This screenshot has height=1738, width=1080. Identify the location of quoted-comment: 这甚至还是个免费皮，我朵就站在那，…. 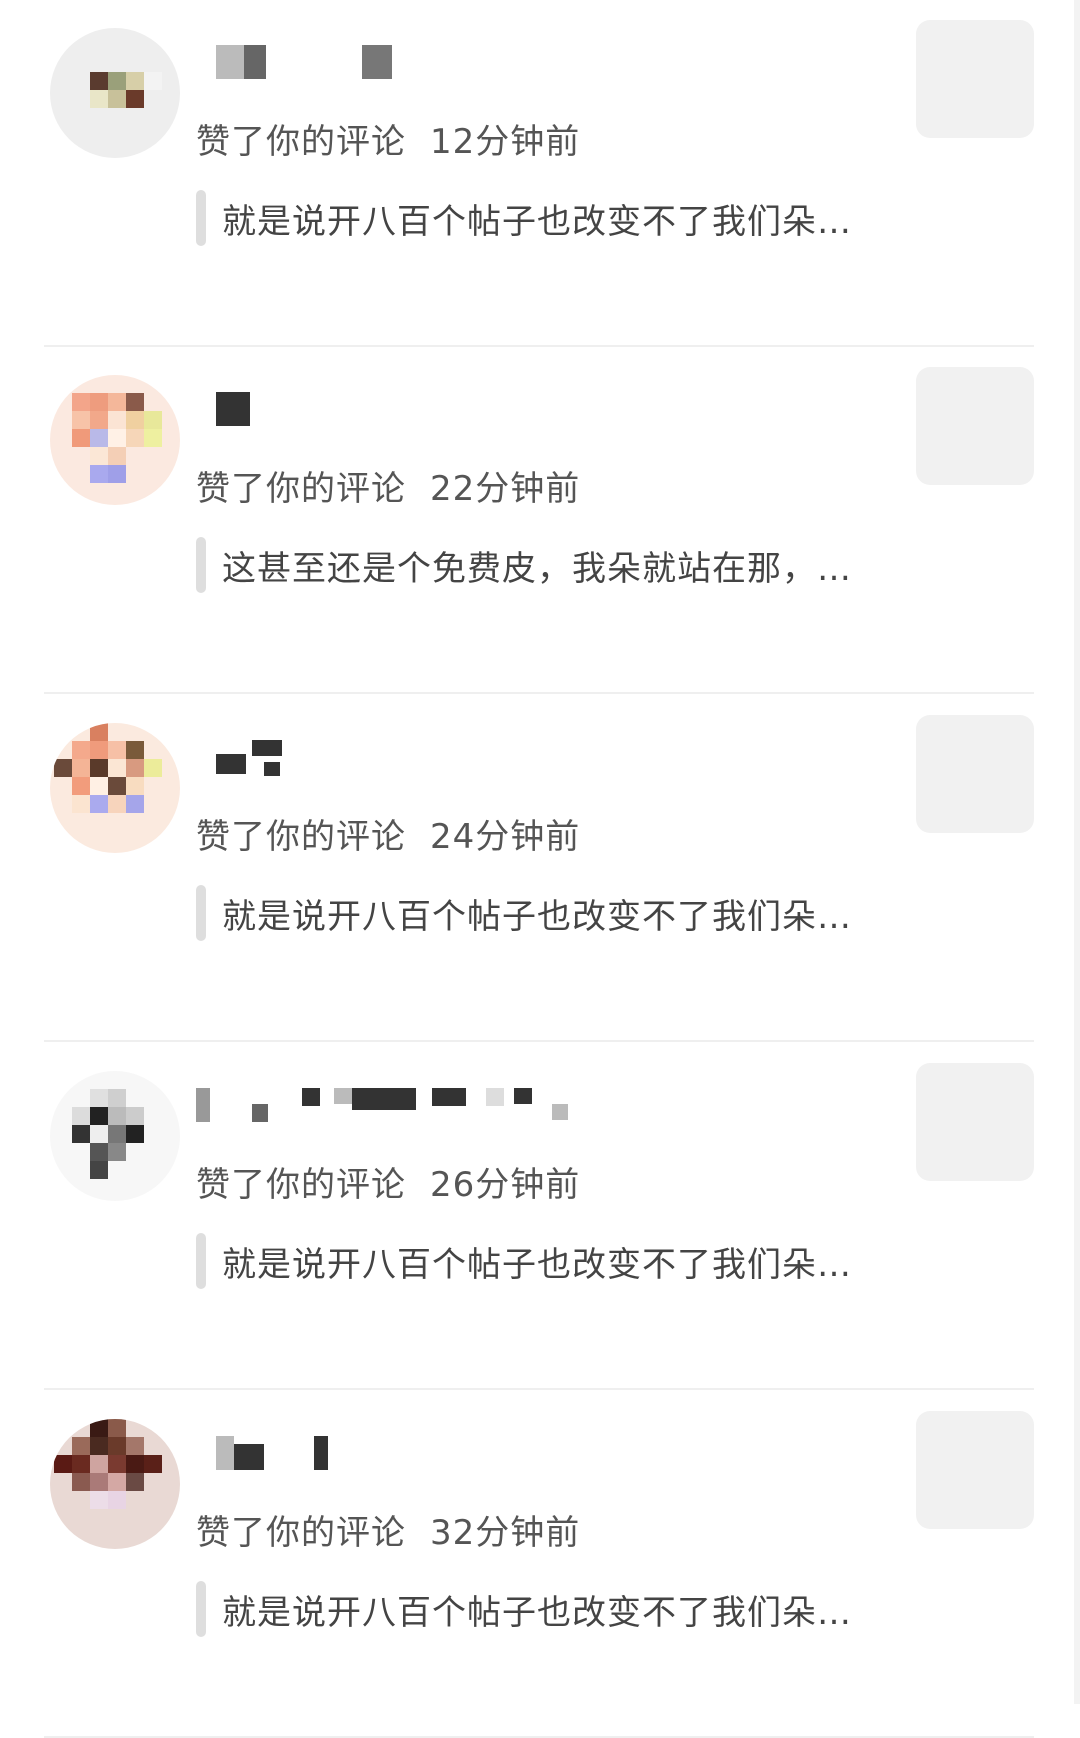
(536, 565).